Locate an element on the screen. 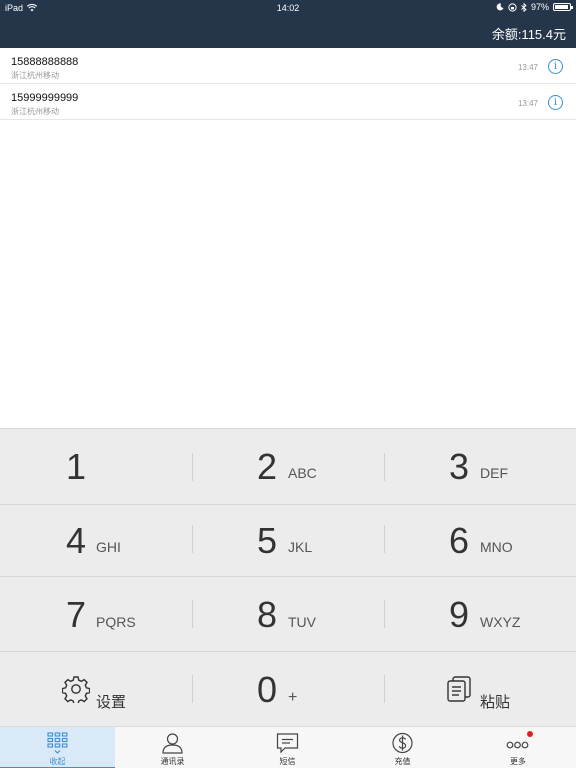 The image size is (576, 768). paste-label: 粘贴 is located at coordinates (495, 702).